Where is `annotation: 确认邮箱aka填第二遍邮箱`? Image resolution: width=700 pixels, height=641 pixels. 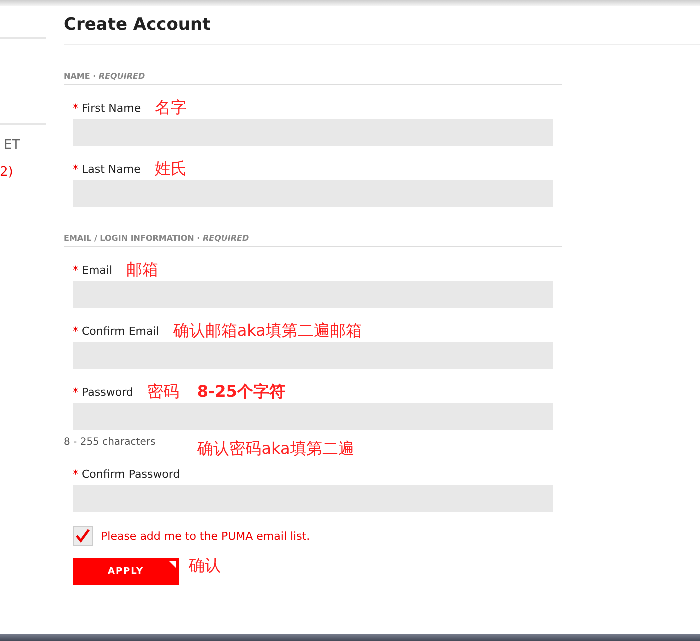
annotation: 确认邮箱aka填第二遍邮箱 is located at coordinates (267, 331).